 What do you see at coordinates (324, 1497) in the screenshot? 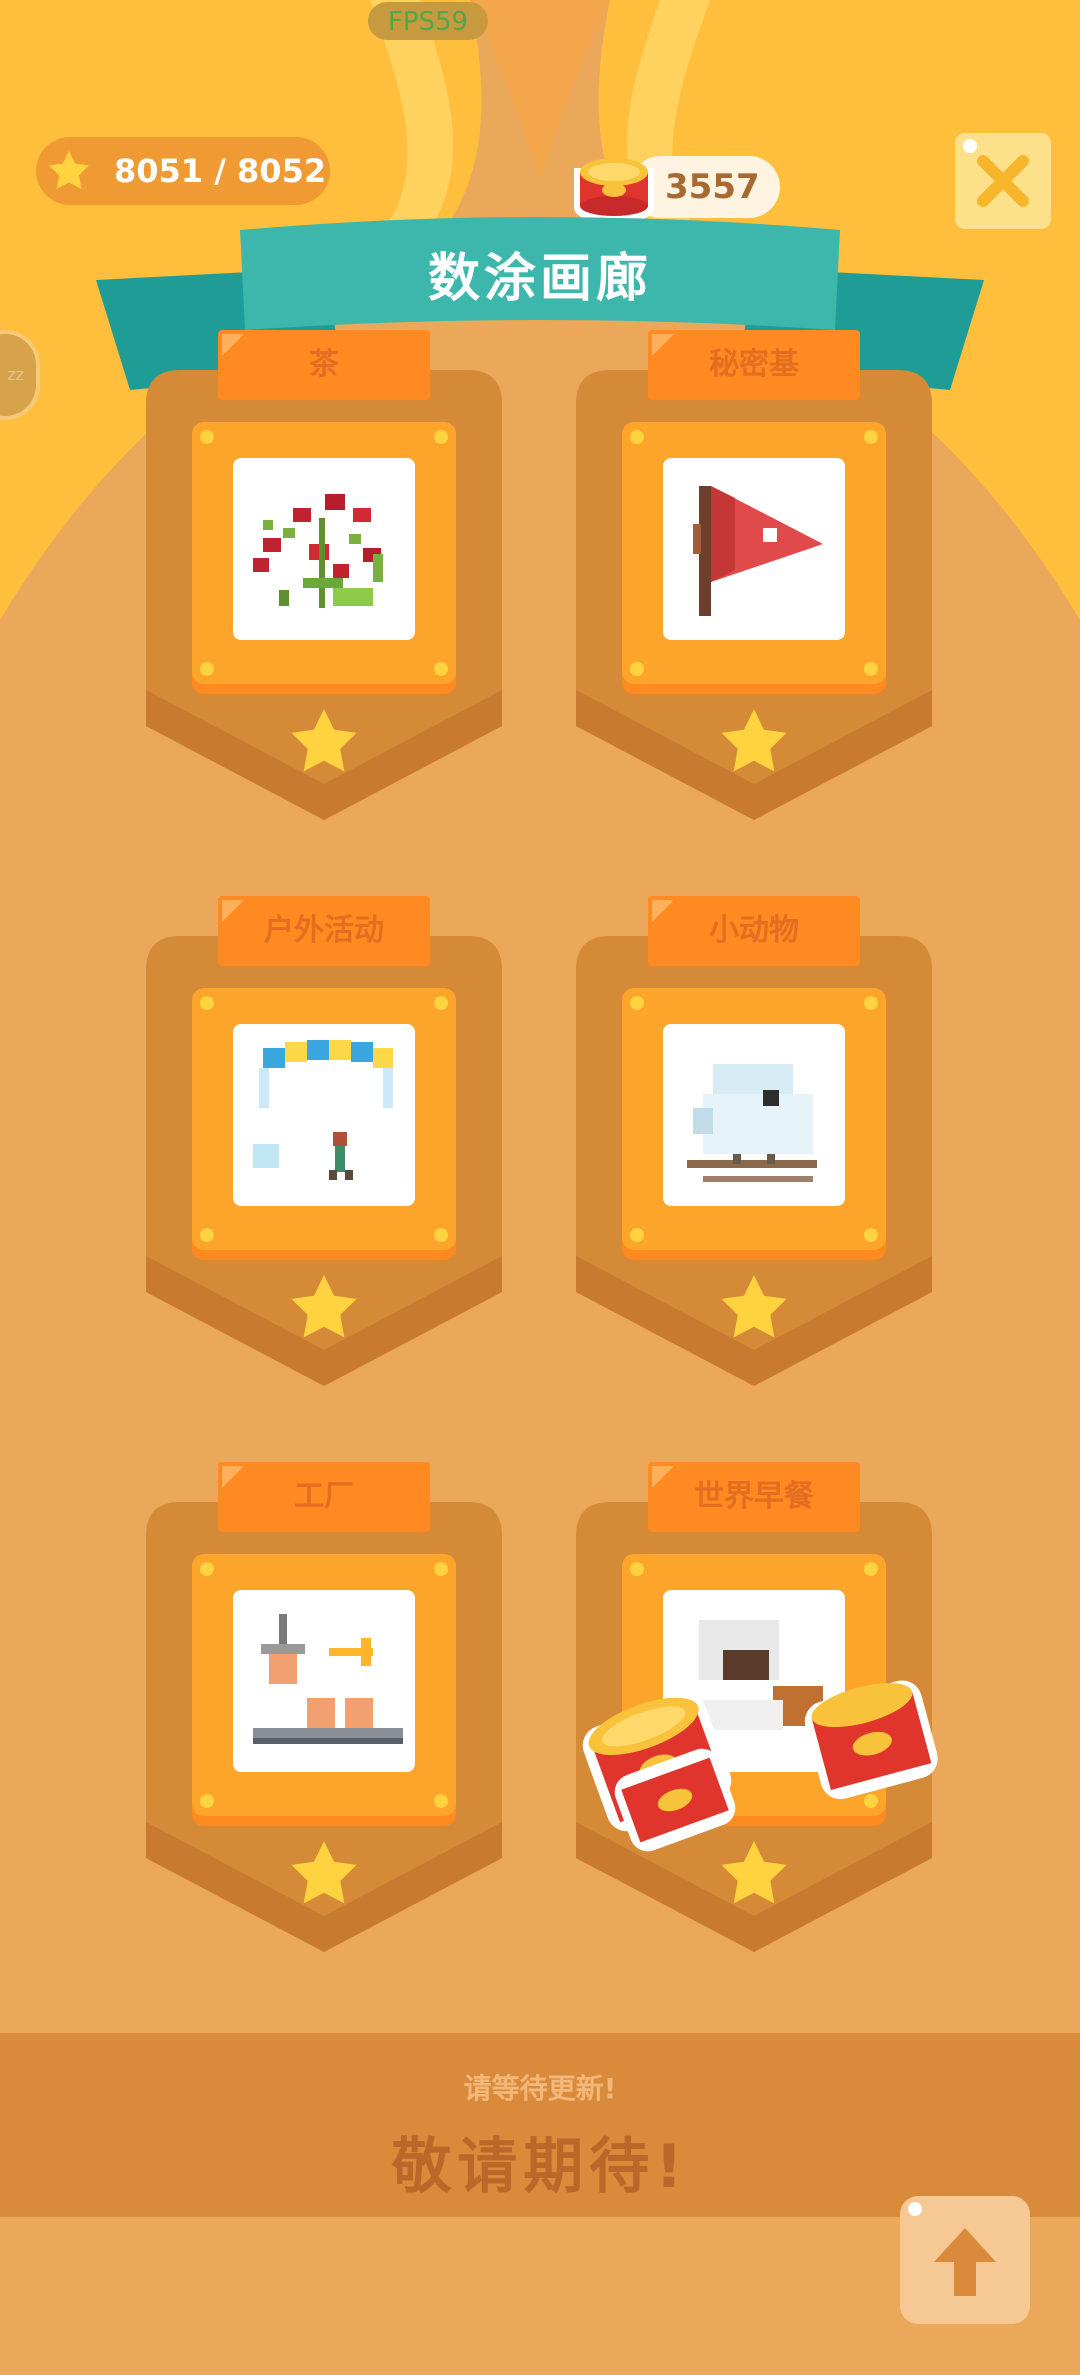
I see `category-tab-label: 工厂` at bounding box center [324, 1497].